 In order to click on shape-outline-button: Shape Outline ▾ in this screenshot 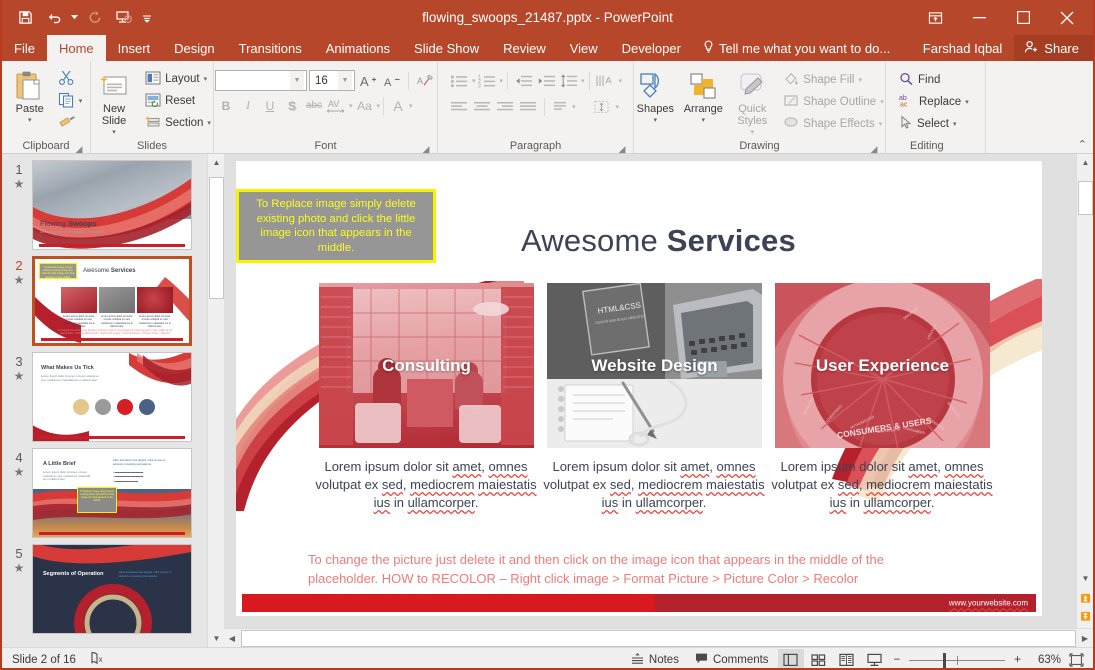, I will do `click(833, 102)`.